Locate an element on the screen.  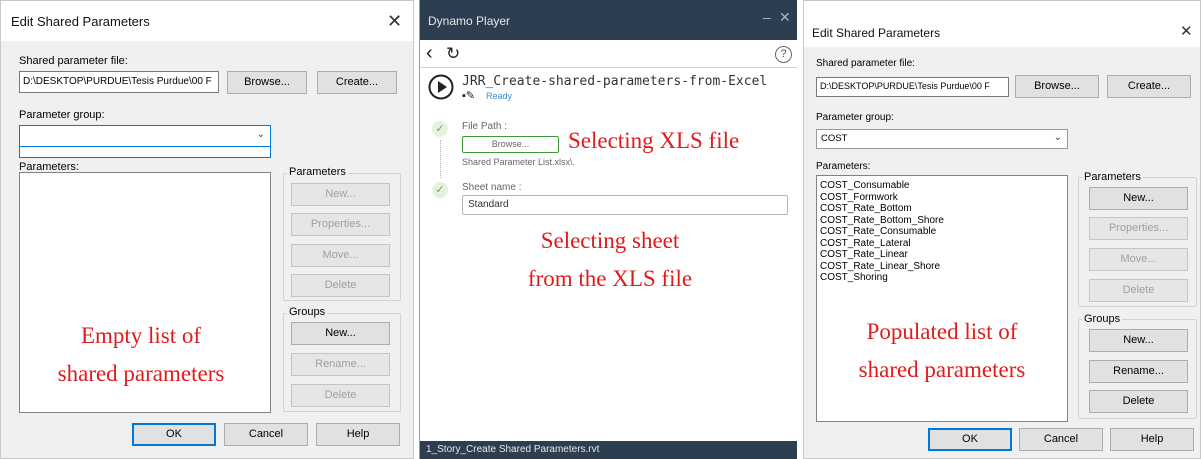
parameter-group-value: COST is located at coordinates (834, 138).